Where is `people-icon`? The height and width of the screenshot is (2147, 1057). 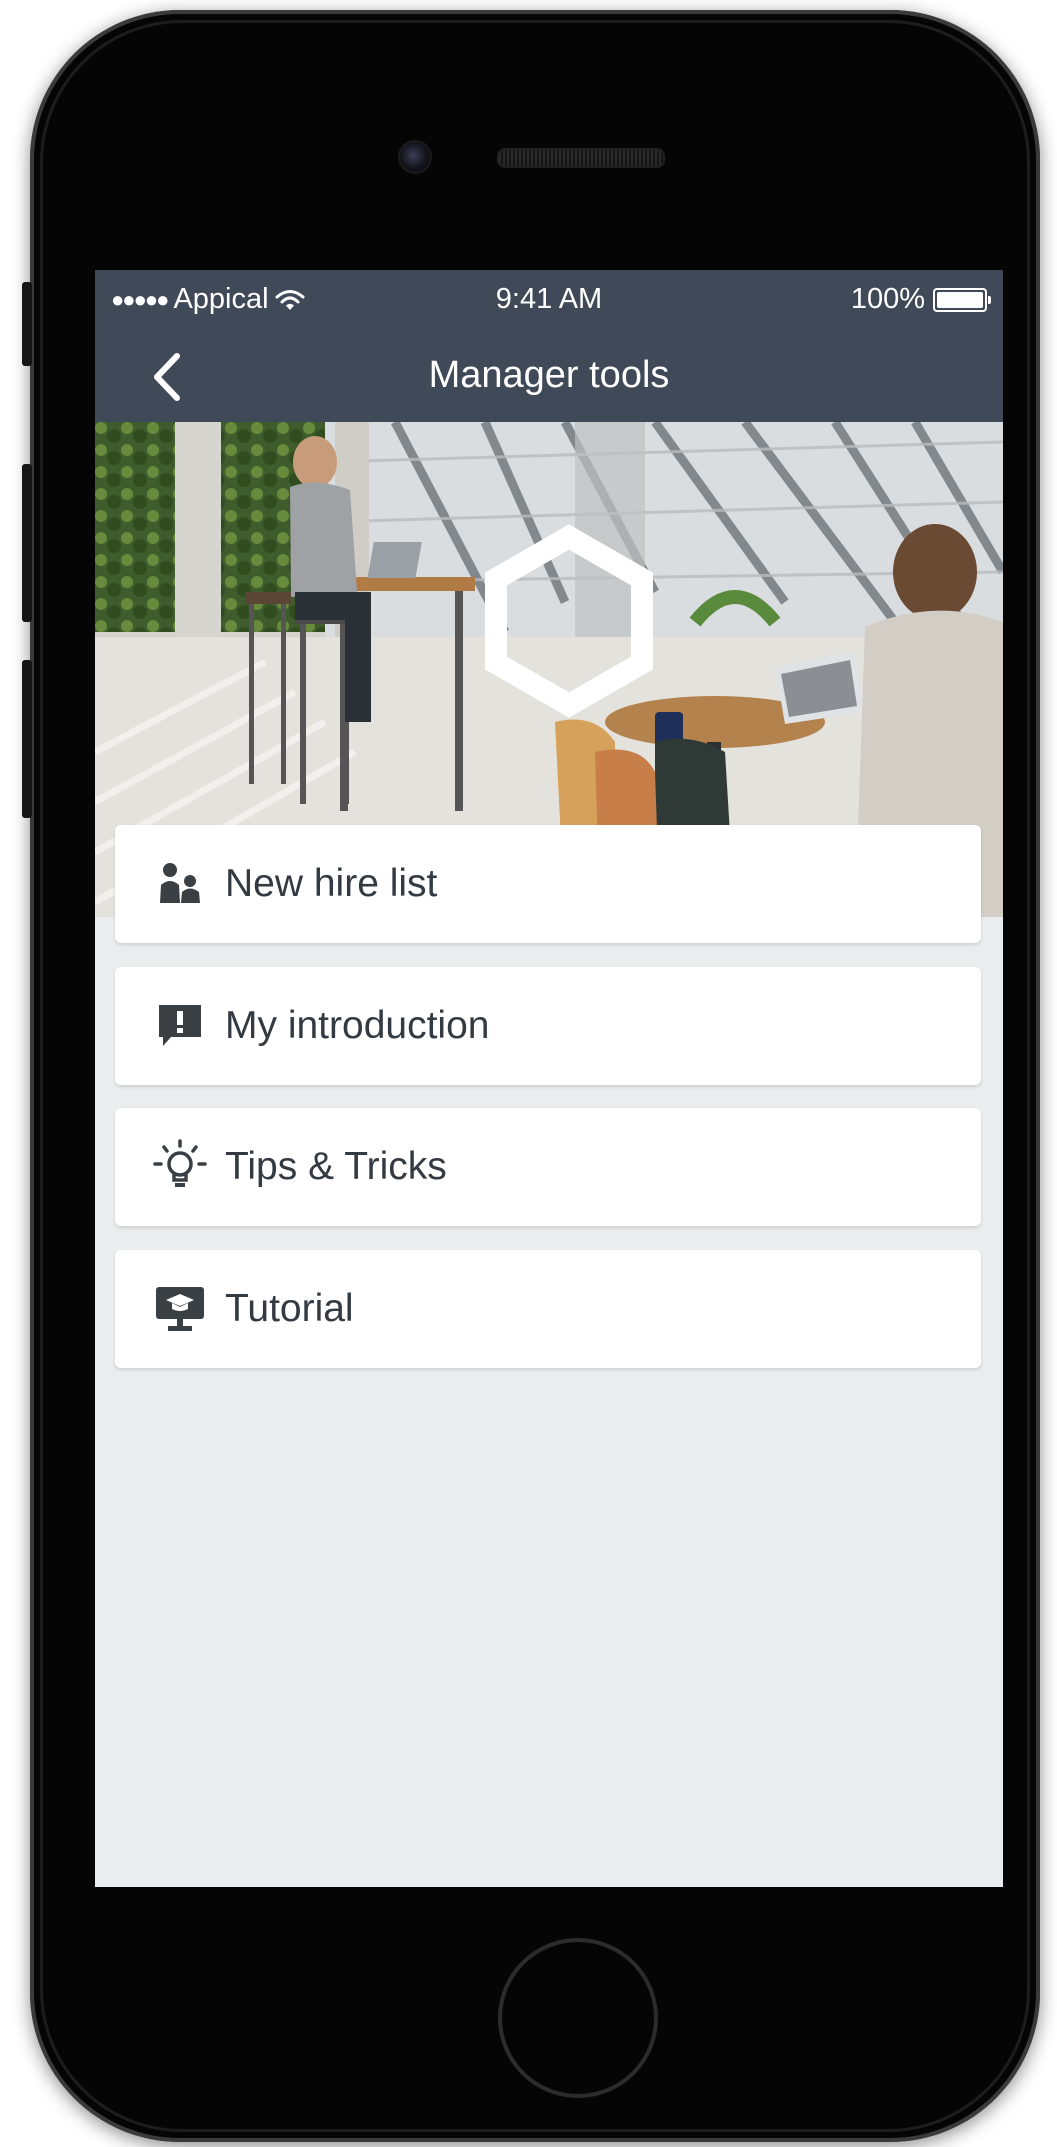
people-icon is located at coordinates (180, 884).